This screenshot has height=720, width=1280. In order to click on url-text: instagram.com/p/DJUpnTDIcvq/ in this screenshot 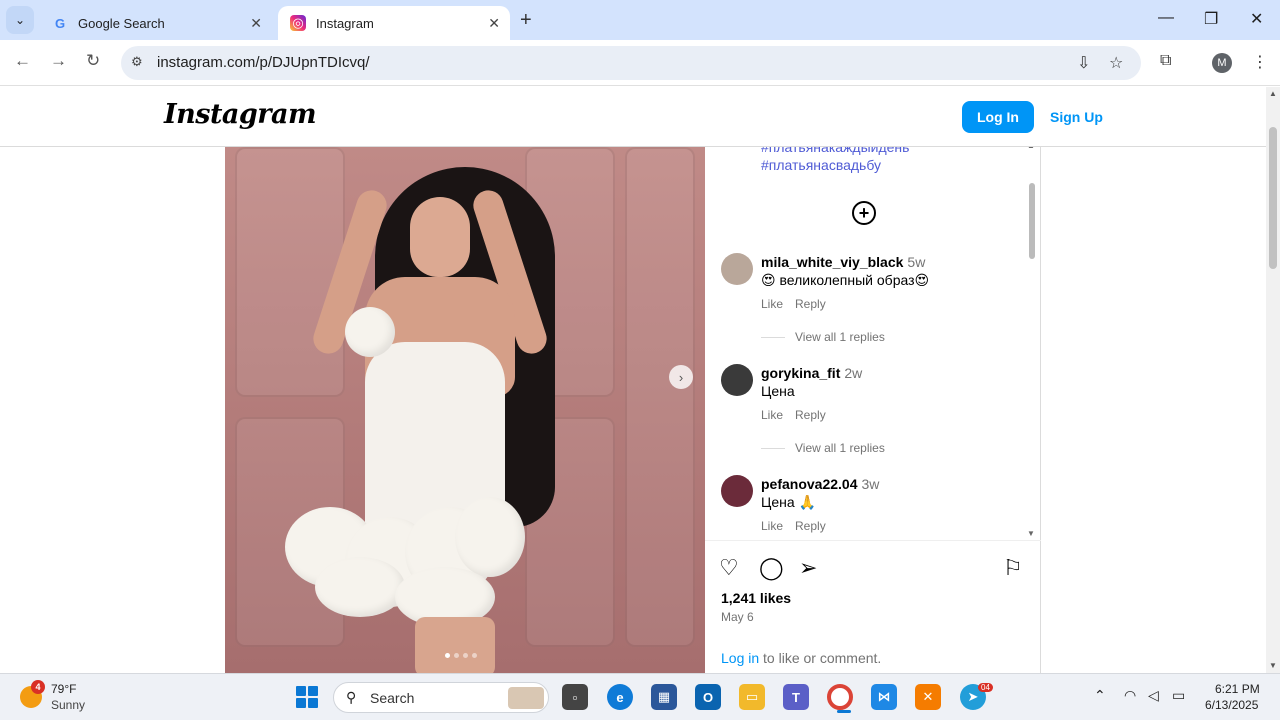, I will do `click(263, 62)`.